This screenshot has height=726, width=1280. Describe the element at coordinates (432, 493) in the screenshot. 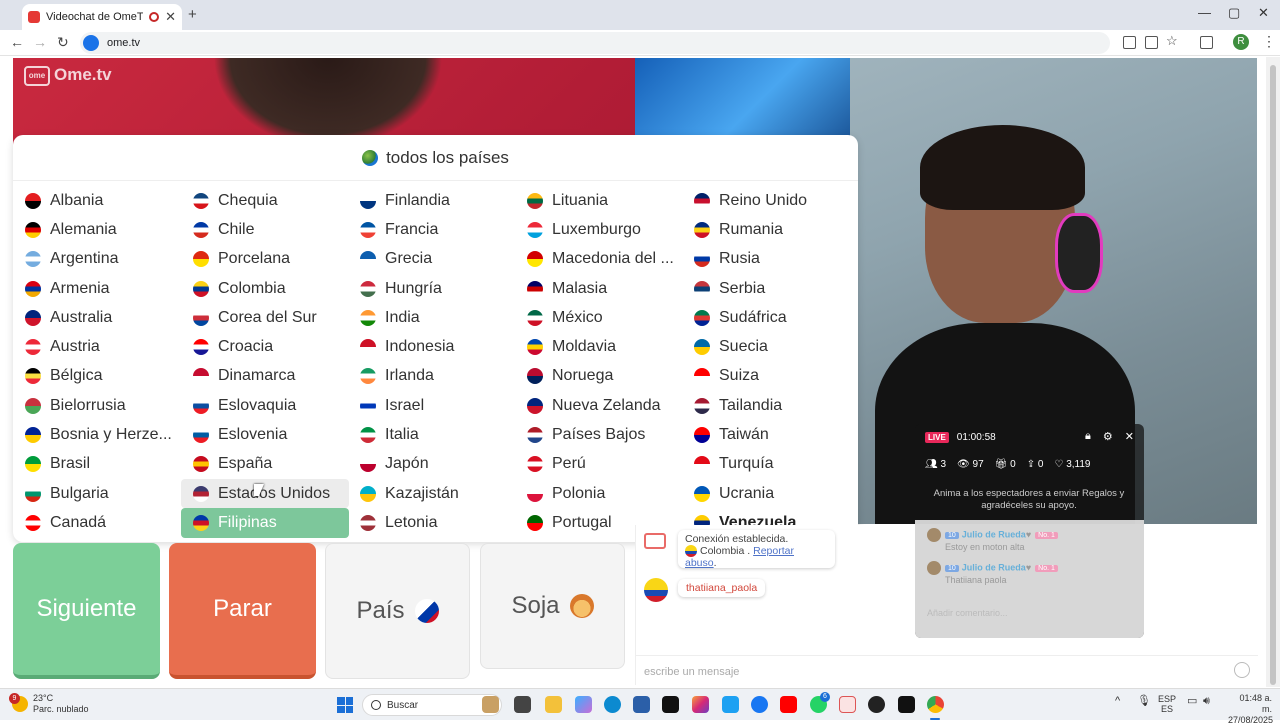

I see `country-option: Kazajistán` at that location.